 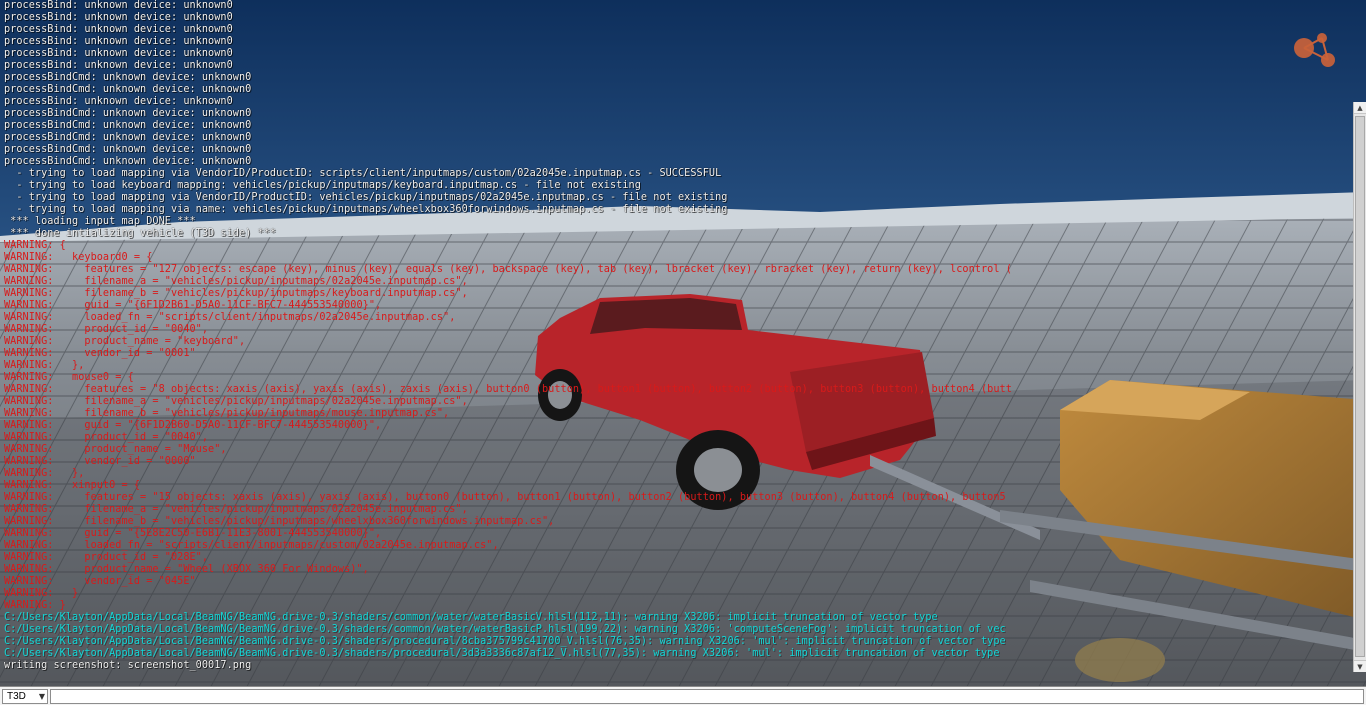 I want to click on console-log-line: WARNING: vendor_id = "0000", so click(x=100, y=461).